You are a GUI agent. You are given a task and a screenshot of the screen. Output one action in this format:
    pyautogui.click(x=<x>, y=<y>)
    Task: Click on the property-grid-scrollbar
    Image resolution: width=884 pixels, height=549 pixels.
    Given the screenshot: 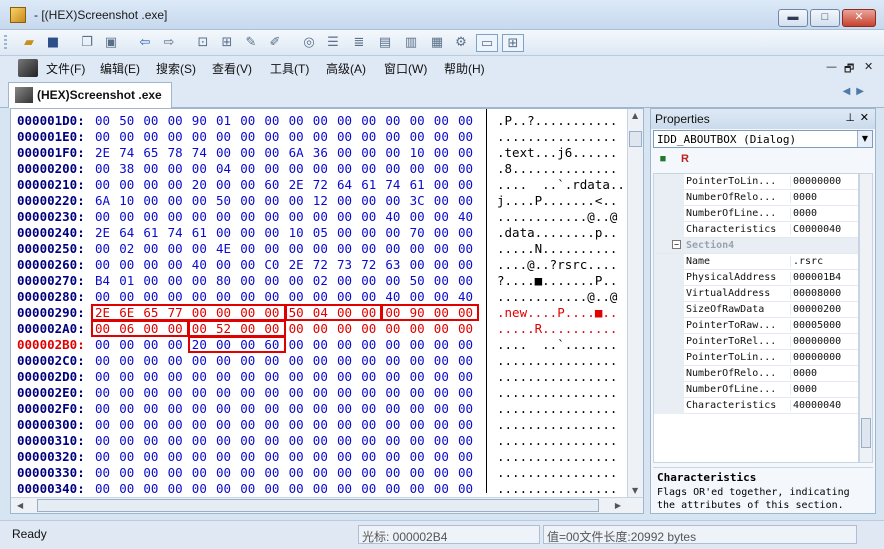 What is the action you would take?
    pyautogui.click(x=866, y=318)
    